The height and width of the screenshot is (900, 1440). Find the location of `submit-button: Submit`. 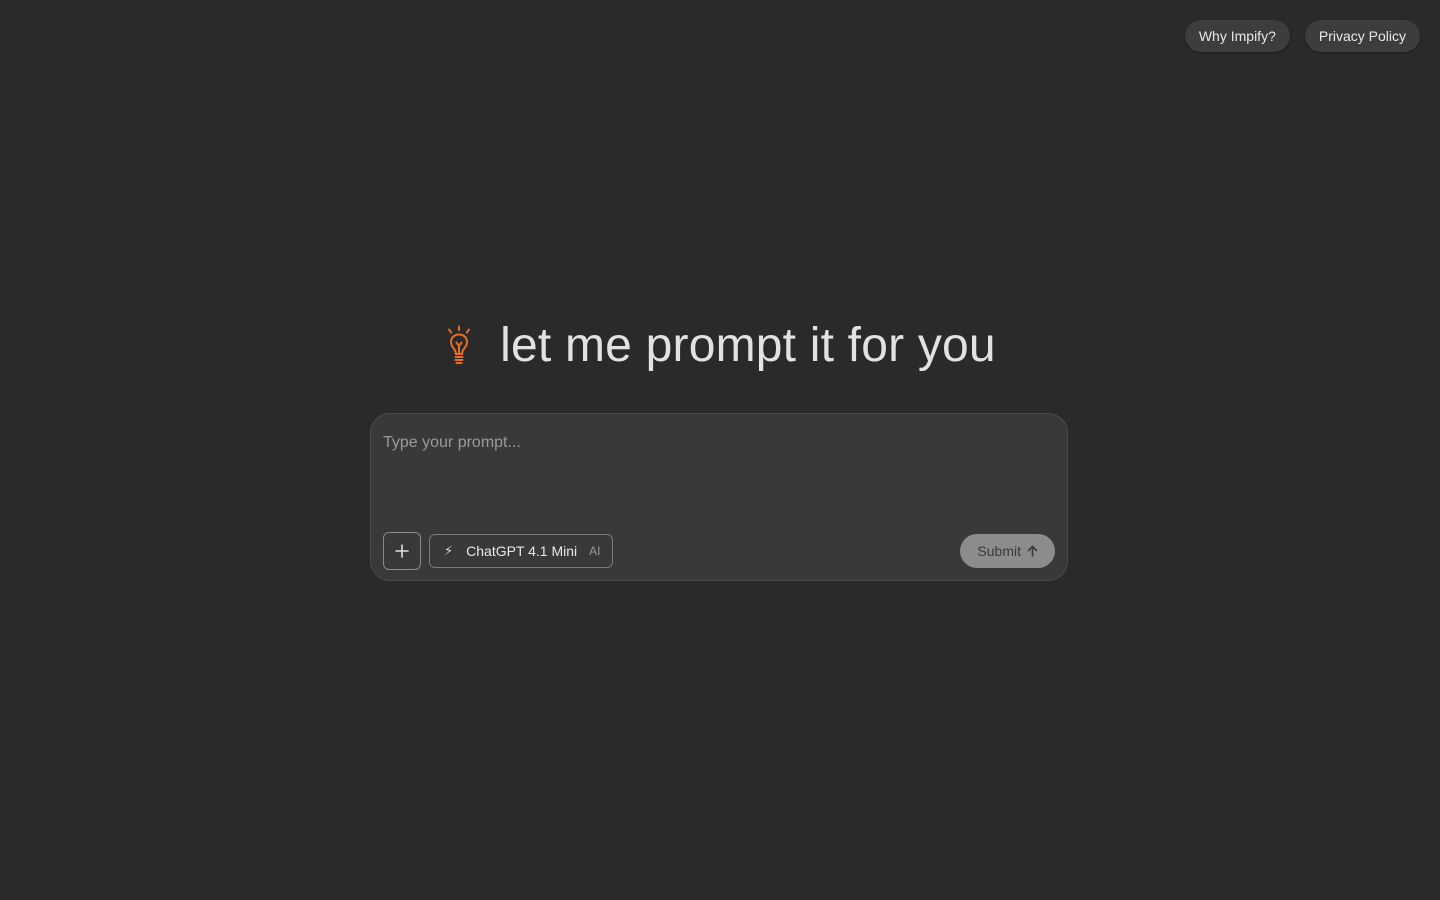

submit-button: Submit is located at coordinates (1007, 551).